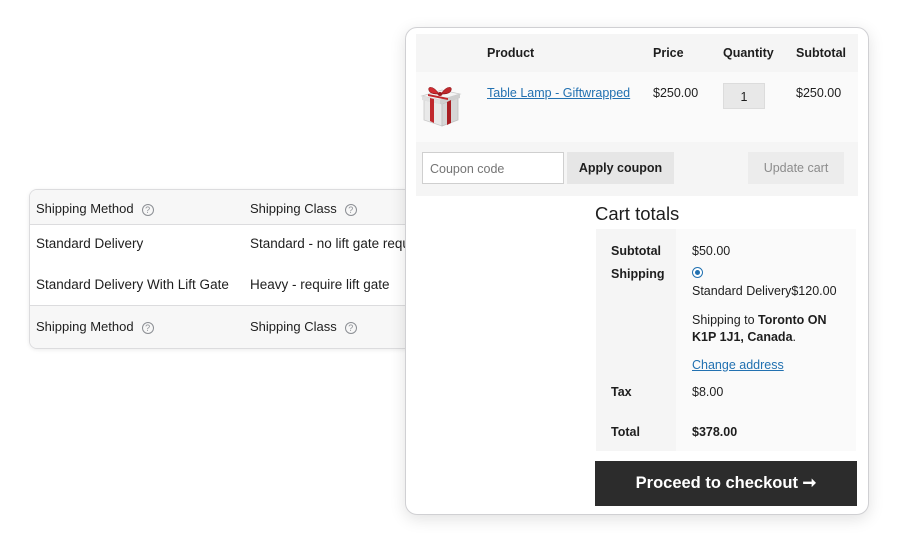 The image size is (900, 540). I want to click on quantity-input: 1, so click(744, 96).